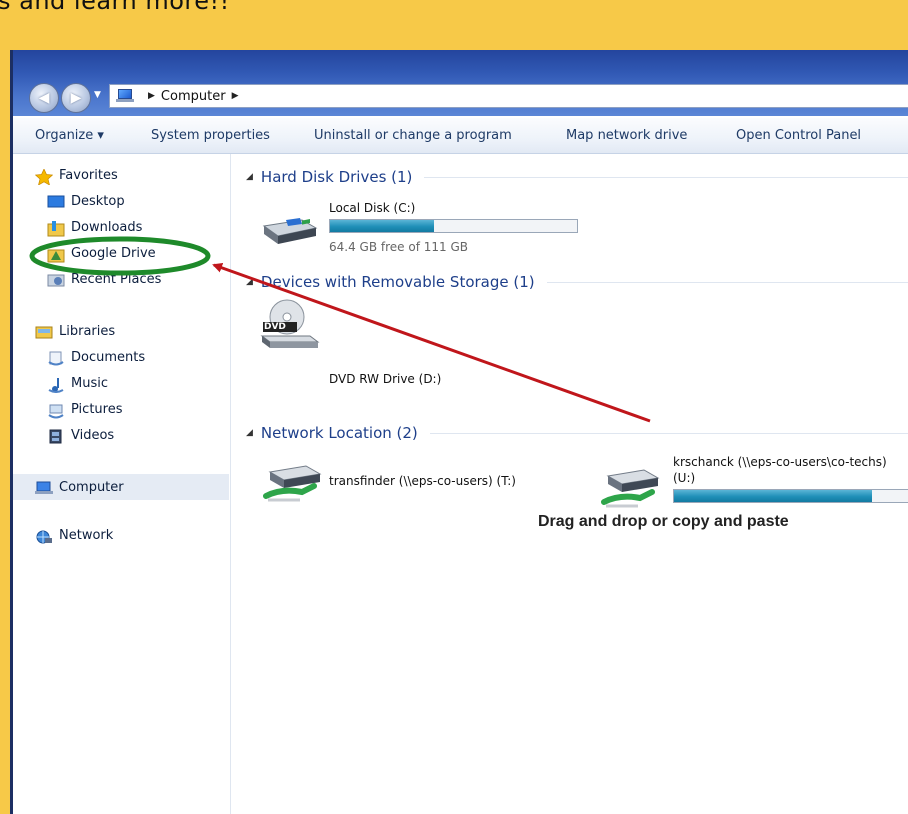 The height and width of the screenshot is (814, 908). Describe the element at coordinates (93, 435) in the screenshot. I see `sidebar-label-videos: Videos` at that location.